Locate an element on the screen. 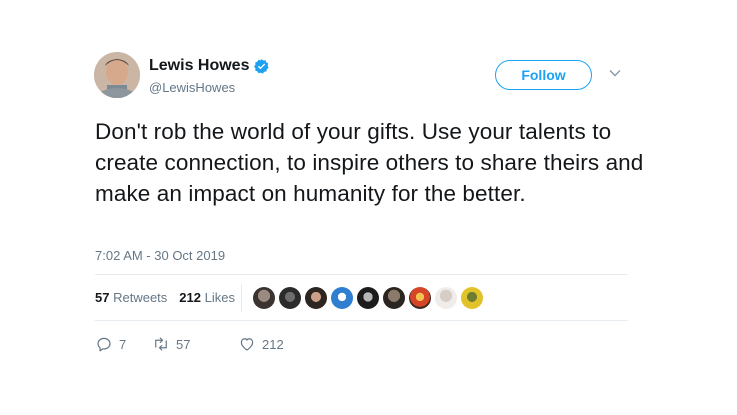 The width and height of the screenshot is (737, 415). author-name: Lewis Howes is located at coordinates (199, 66).